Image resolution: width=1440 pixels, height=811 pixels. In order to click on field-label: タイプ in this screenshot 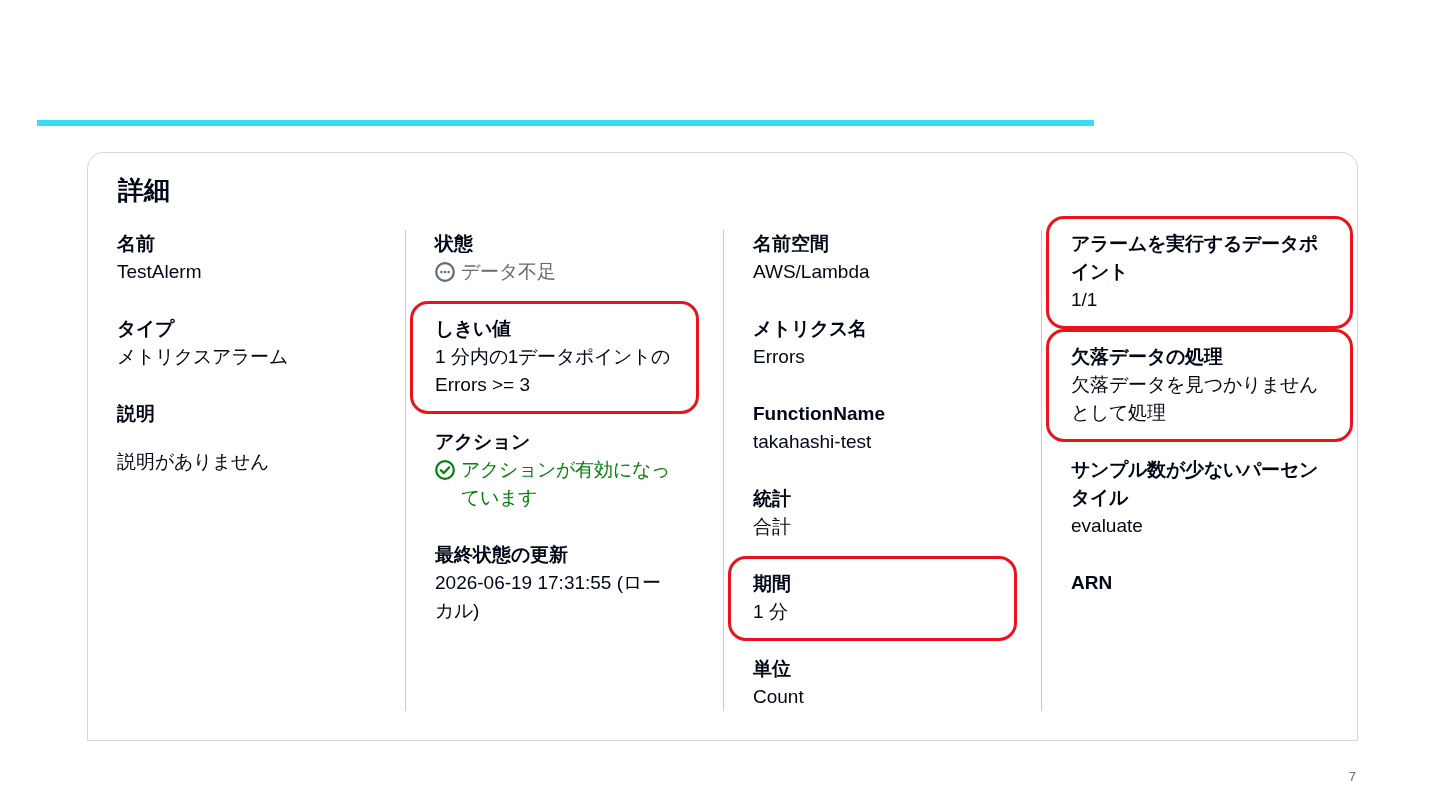, I will do `click(146, 329)`.